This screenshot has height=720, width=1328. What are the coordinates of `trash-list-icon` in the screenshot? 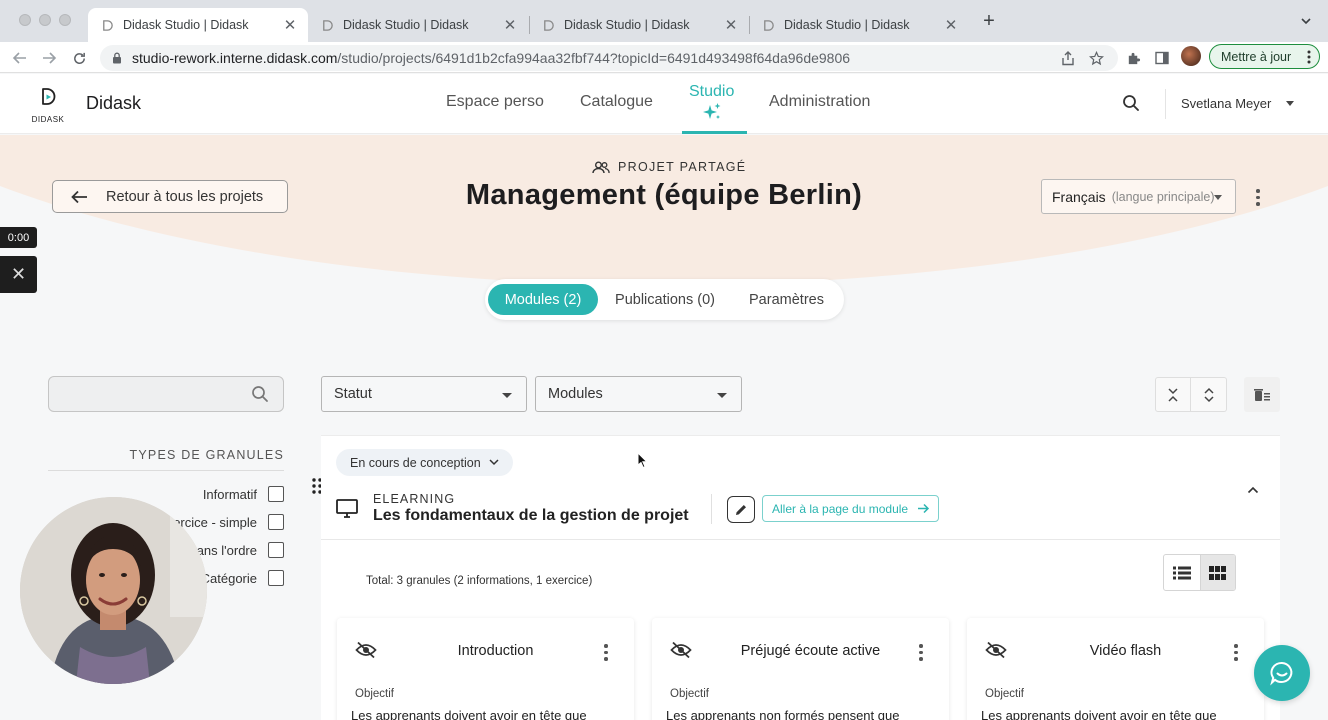 It's located at (1262, 394).